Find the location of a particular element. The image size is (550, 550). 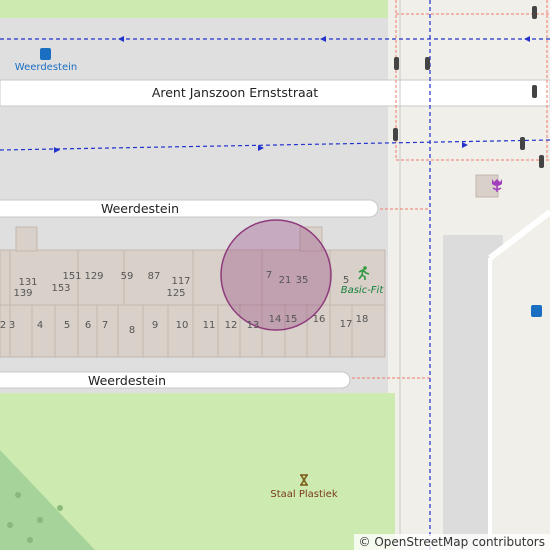

house-number: 12 is located at coordinates (231, 325).